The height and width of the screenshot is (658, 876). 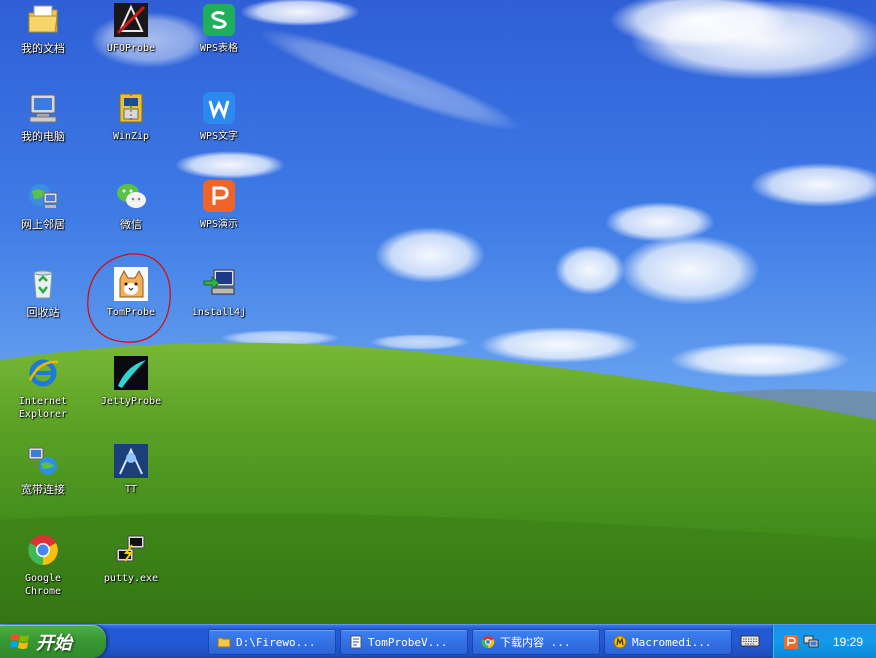 I want to click on macromedia-icon, so click(x=620, y=642).